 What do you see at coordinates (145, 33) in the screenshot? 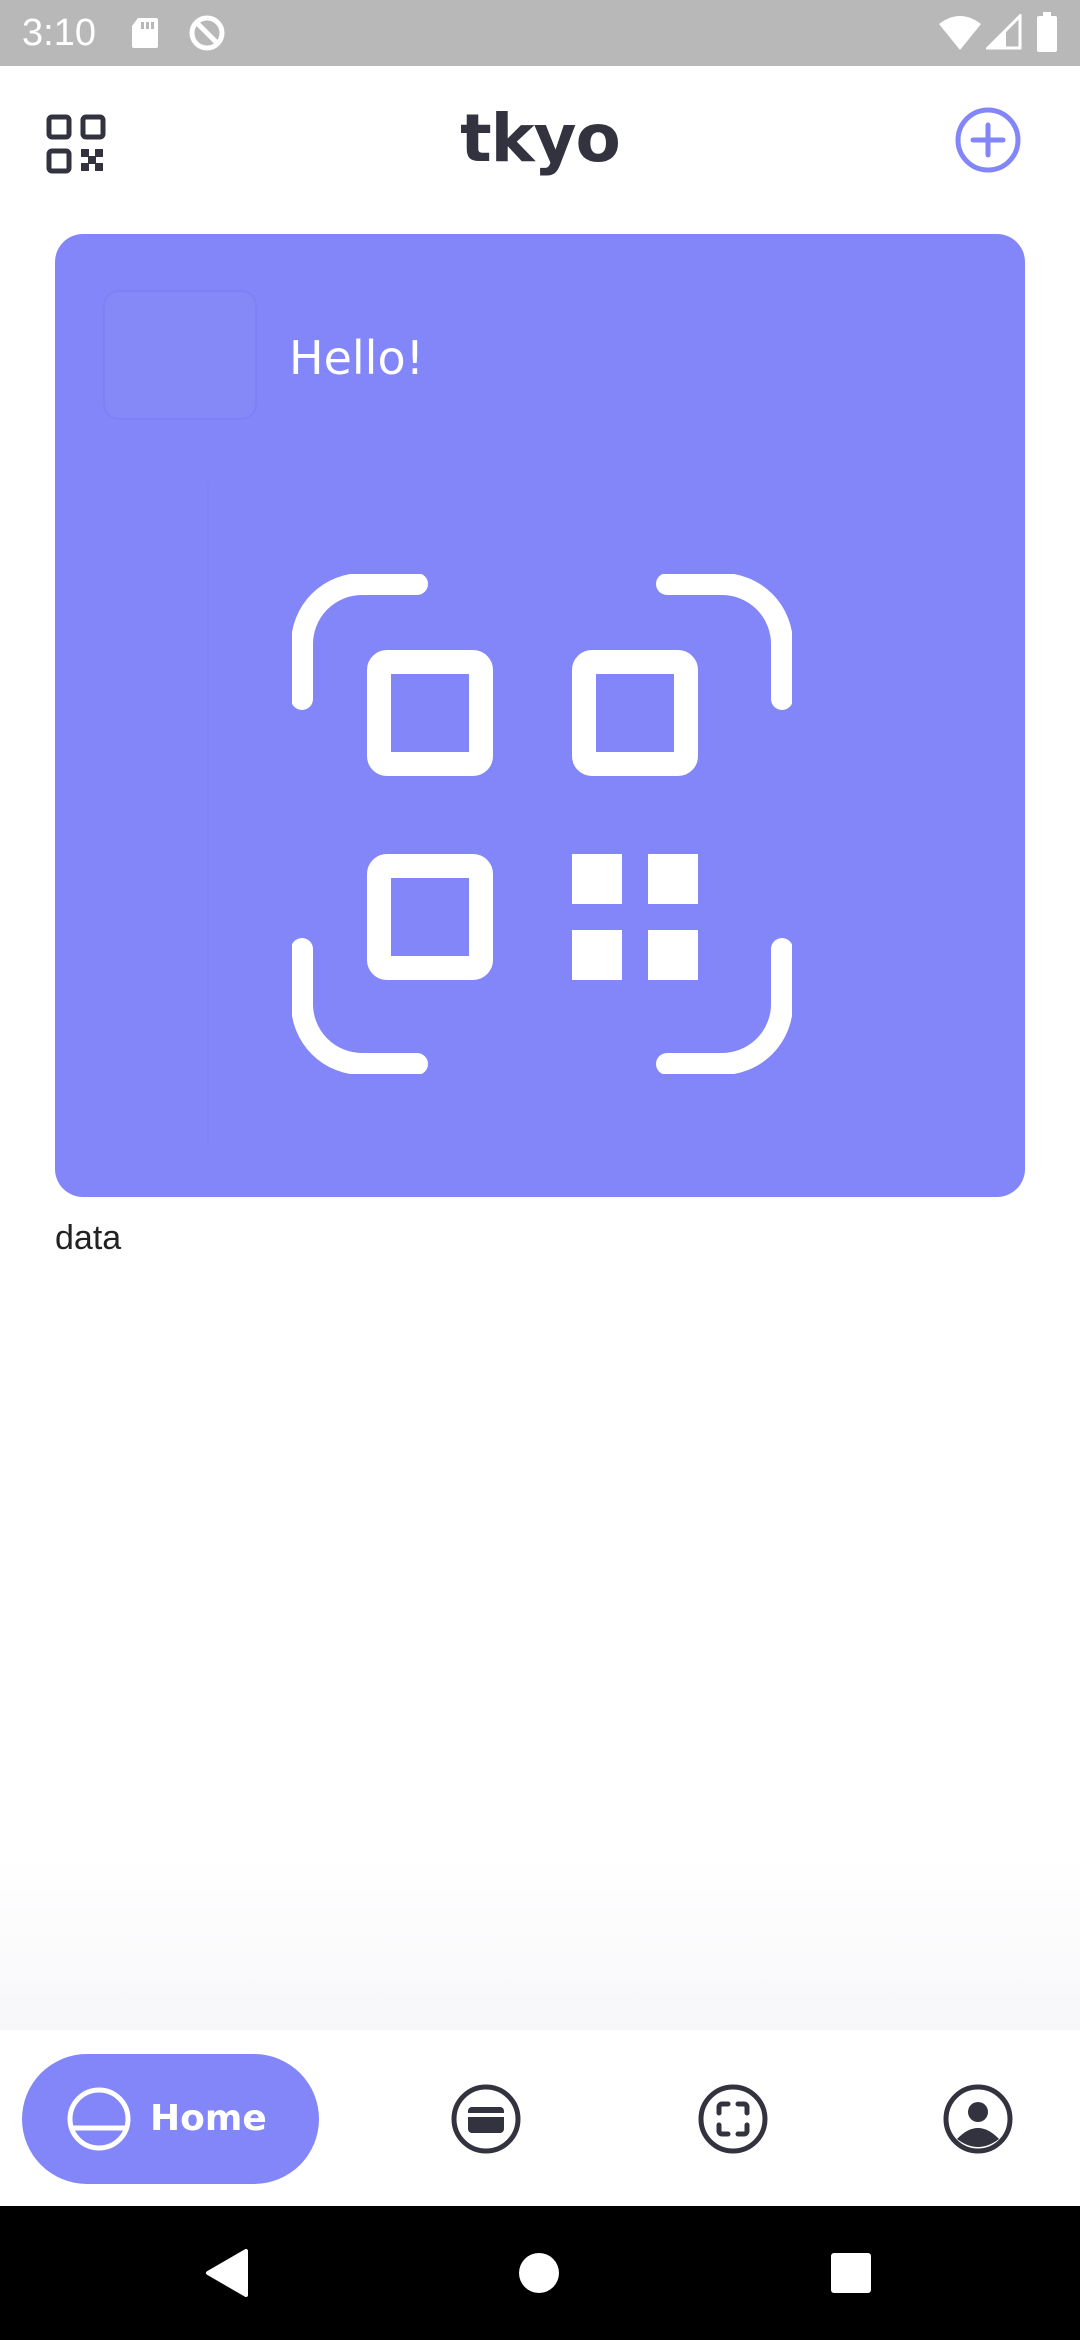
I see `sd-card-icon` at bounding box center [145, 33].